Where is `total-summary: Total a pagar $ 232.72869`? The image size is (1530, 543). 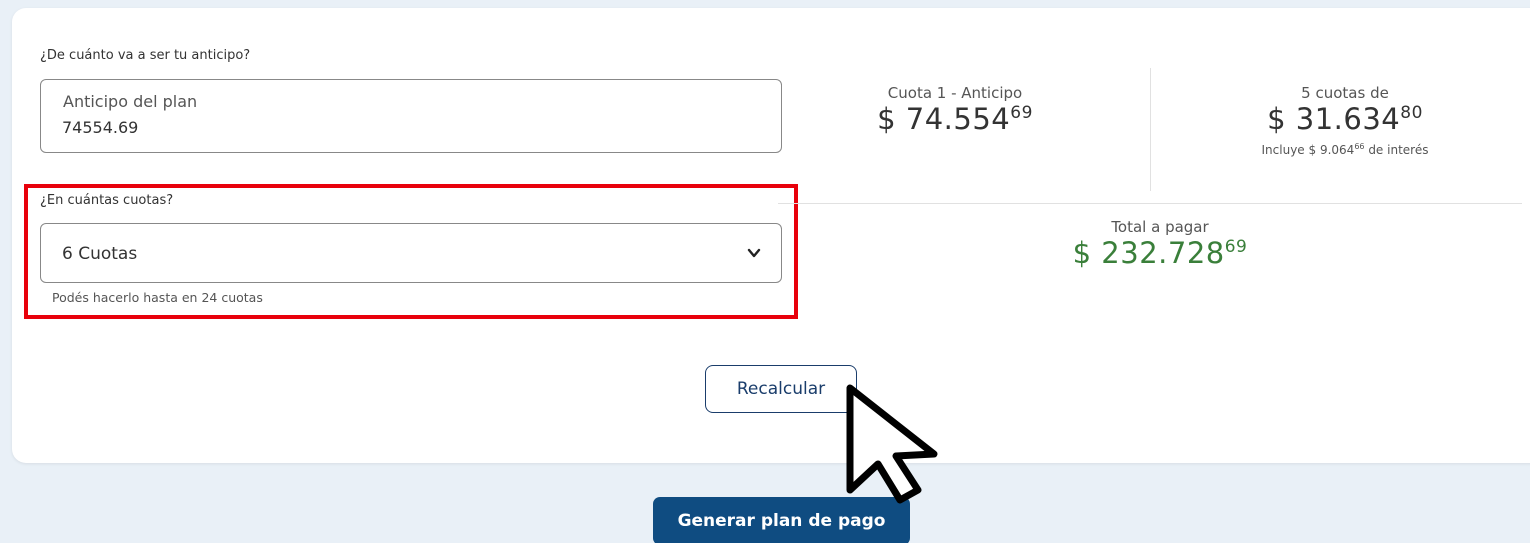 total-summary: Total a pagar $ 232.72869 is located at coordinates (1160, 244).